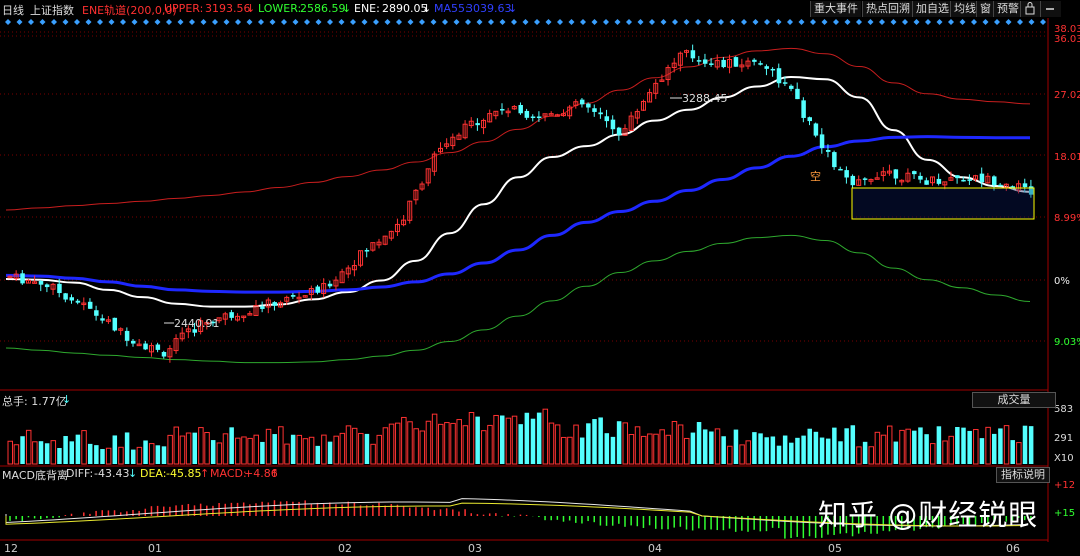  I want to click on minus-icon, so click(1050, 9).